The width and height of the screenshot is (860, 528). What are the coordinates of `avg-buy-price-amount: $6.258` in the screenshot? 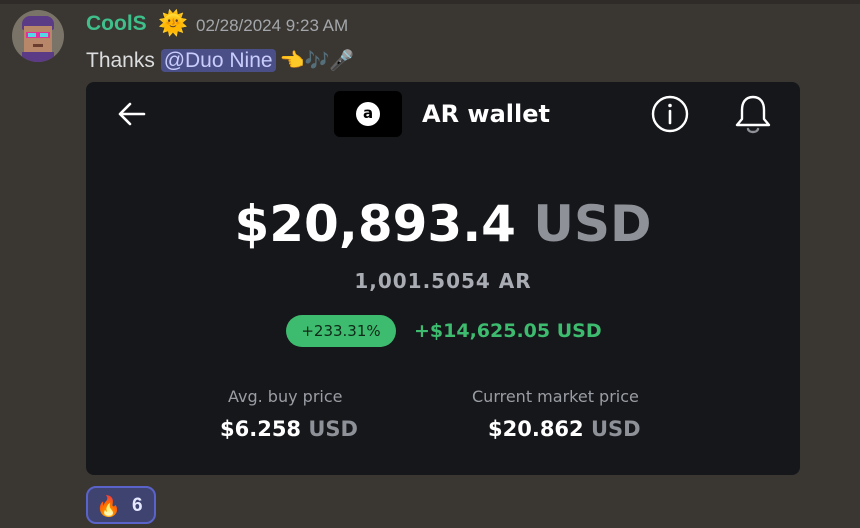 It's located at (261, 429).